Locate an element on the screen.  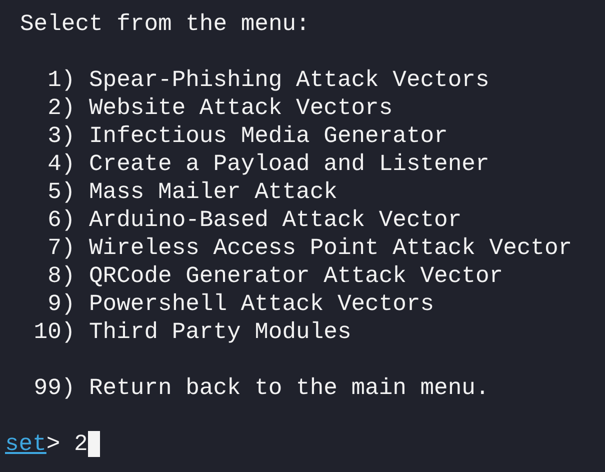
menu-option: Mass Mailer Attack is located at coordinates (213, 192).